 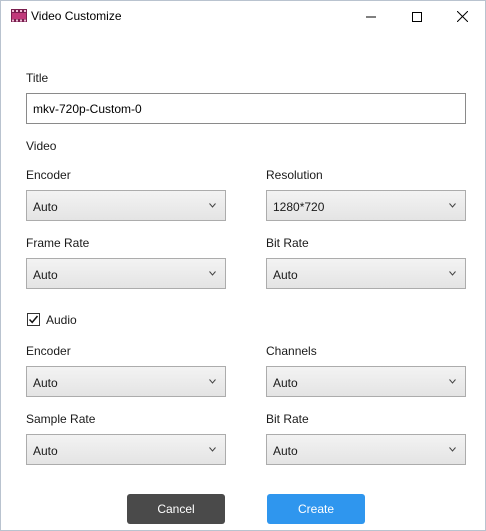 What do you see at coordinates (48, 175) in the screenshot?
I see `video-encoder-label: Encoder` at bounding box center [48, 175].